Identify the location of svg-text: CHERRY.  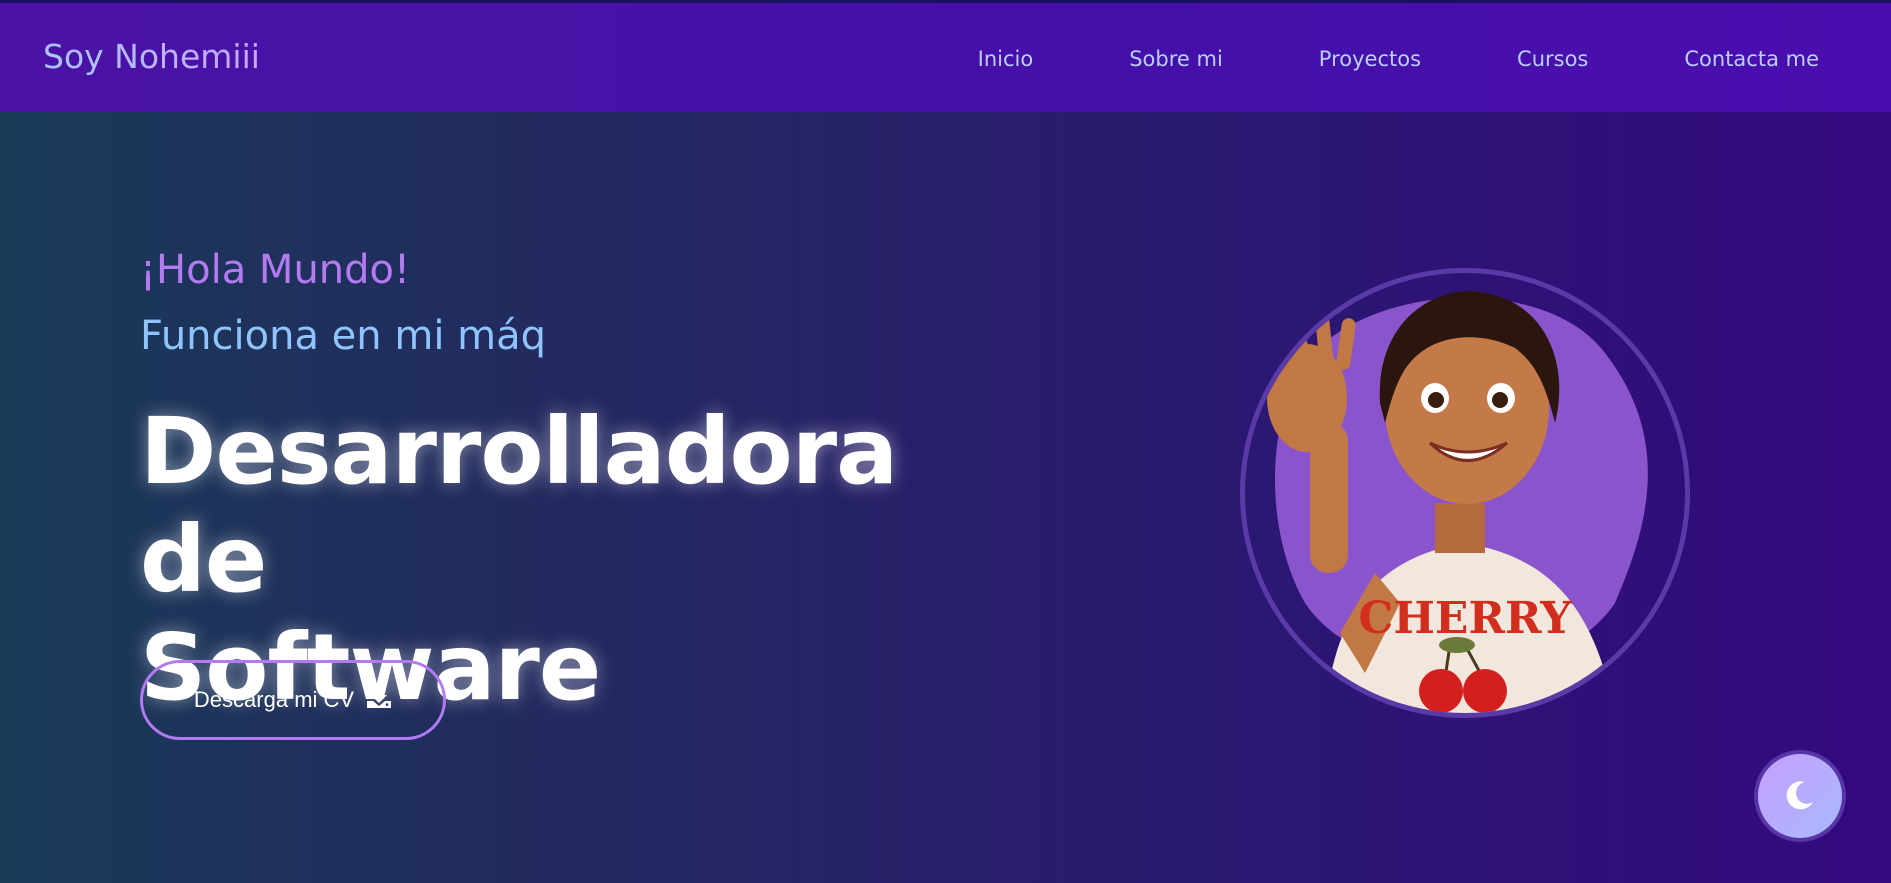
(1465, 618).